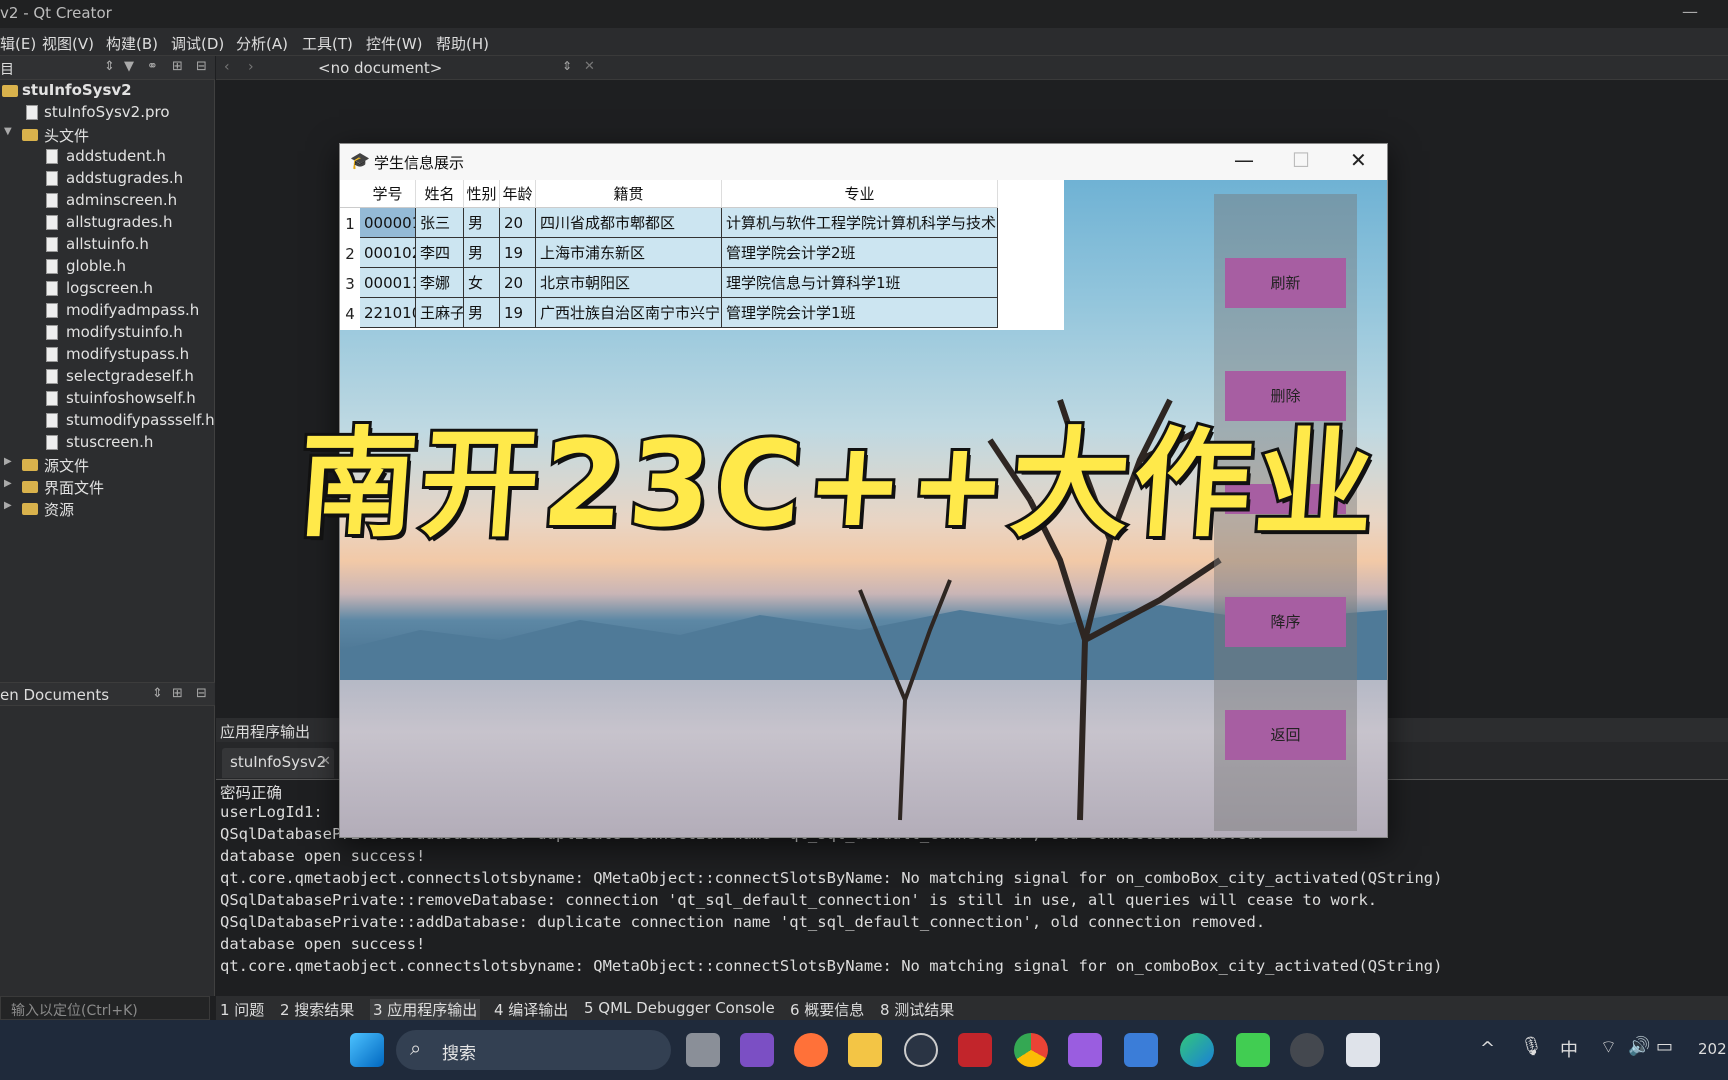 Image resolution: width=1728 pixels, height=1080 pixels. Describe the element at coordinates (860, 283) in the screenshot. I see `cell-major: 理学院信息与计算科学1班` at that location.